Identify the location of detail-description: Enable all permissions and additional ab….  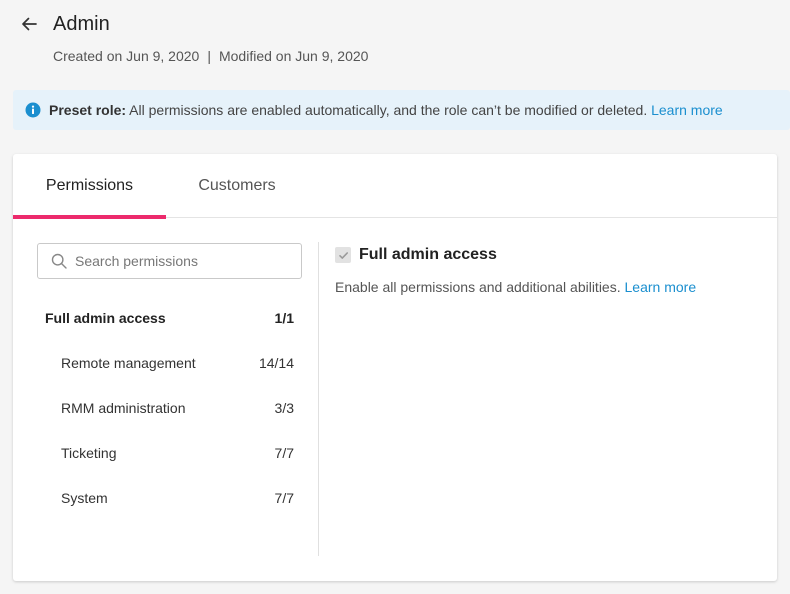
(545, 287).